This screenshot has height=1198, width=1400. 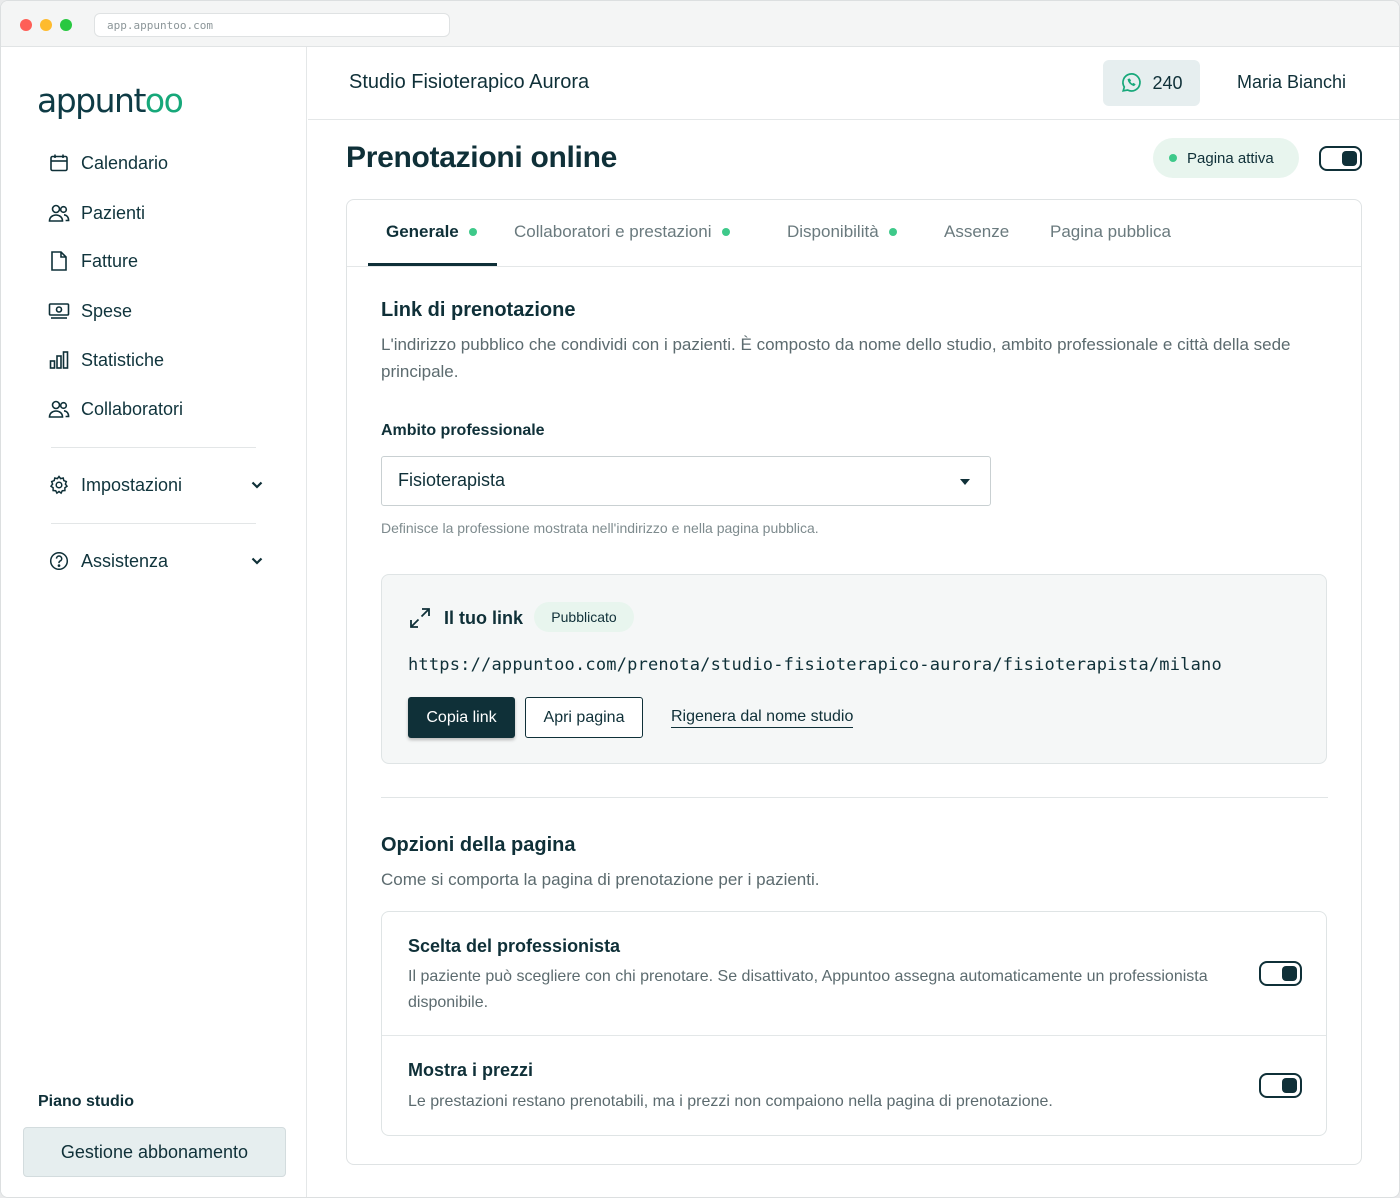 I want to click on sidebar-item-label: Calendario, so click(x=125, y=162).